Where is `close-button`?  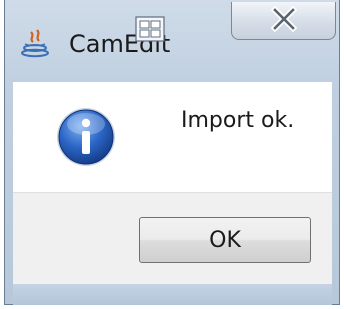
close-button is located at coordinates (283, 21).